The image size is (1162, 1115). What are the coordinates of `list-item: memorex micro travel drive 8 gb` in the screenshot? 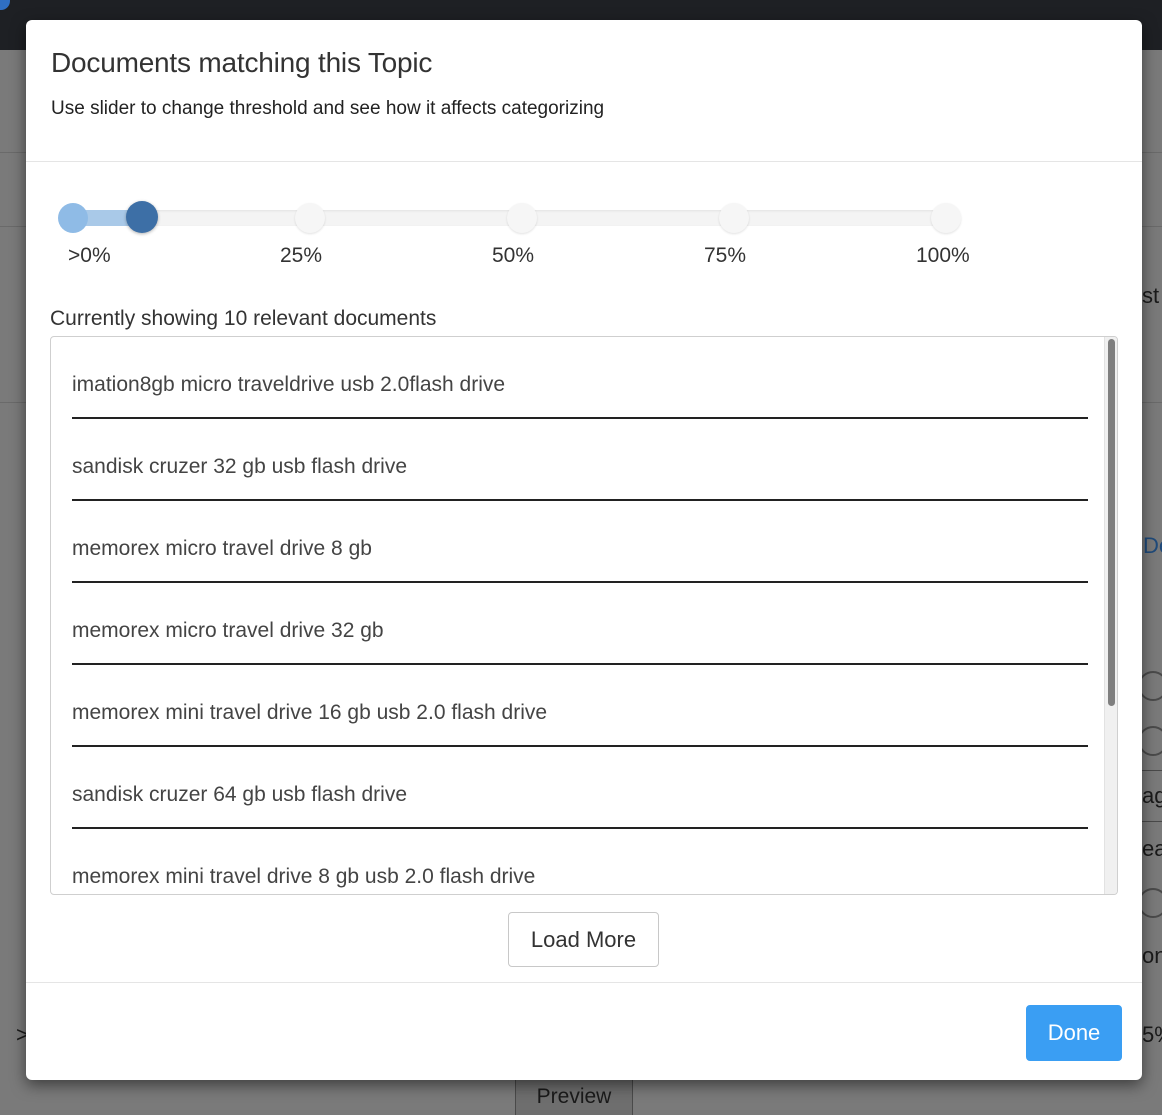 It's located at (580, 542).